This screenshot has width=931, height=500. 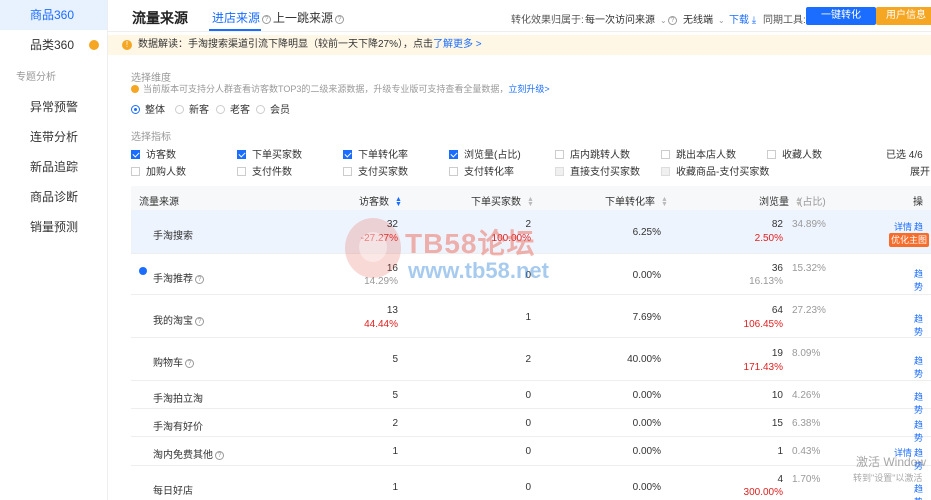 What do you see at coordinates (706, 155) in the screenshot?
I see `checkbox-label: 跳出本店人数` at bounding box center [706, 155].